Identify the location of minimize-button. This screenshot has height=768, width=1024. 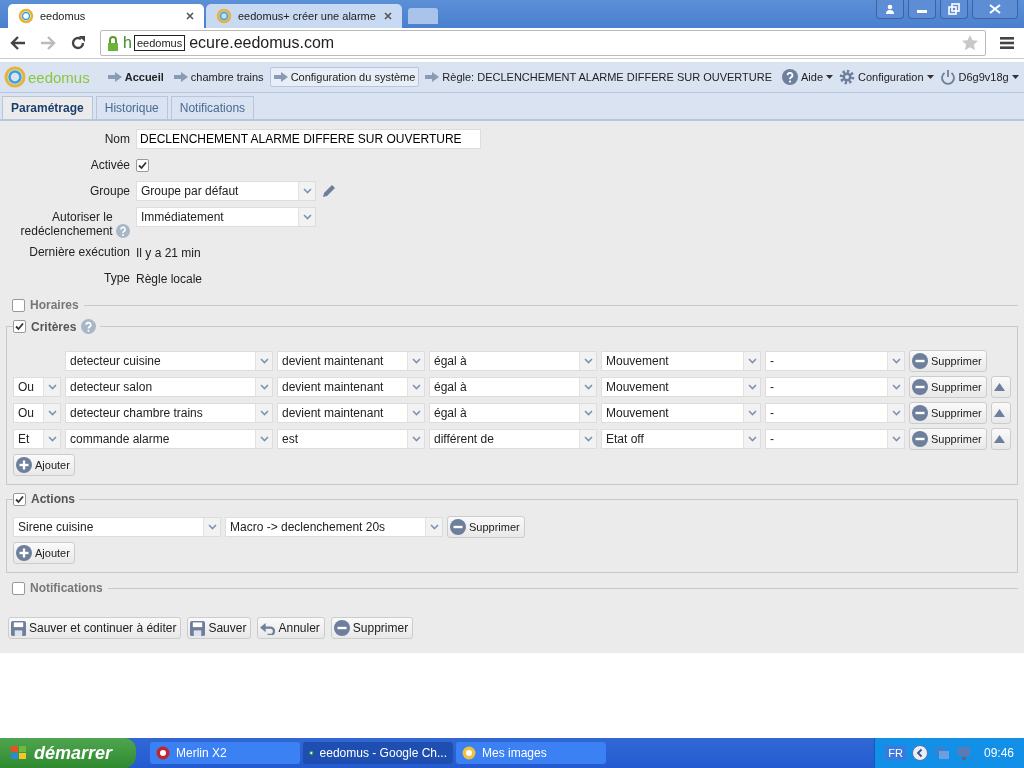
(922, 9).